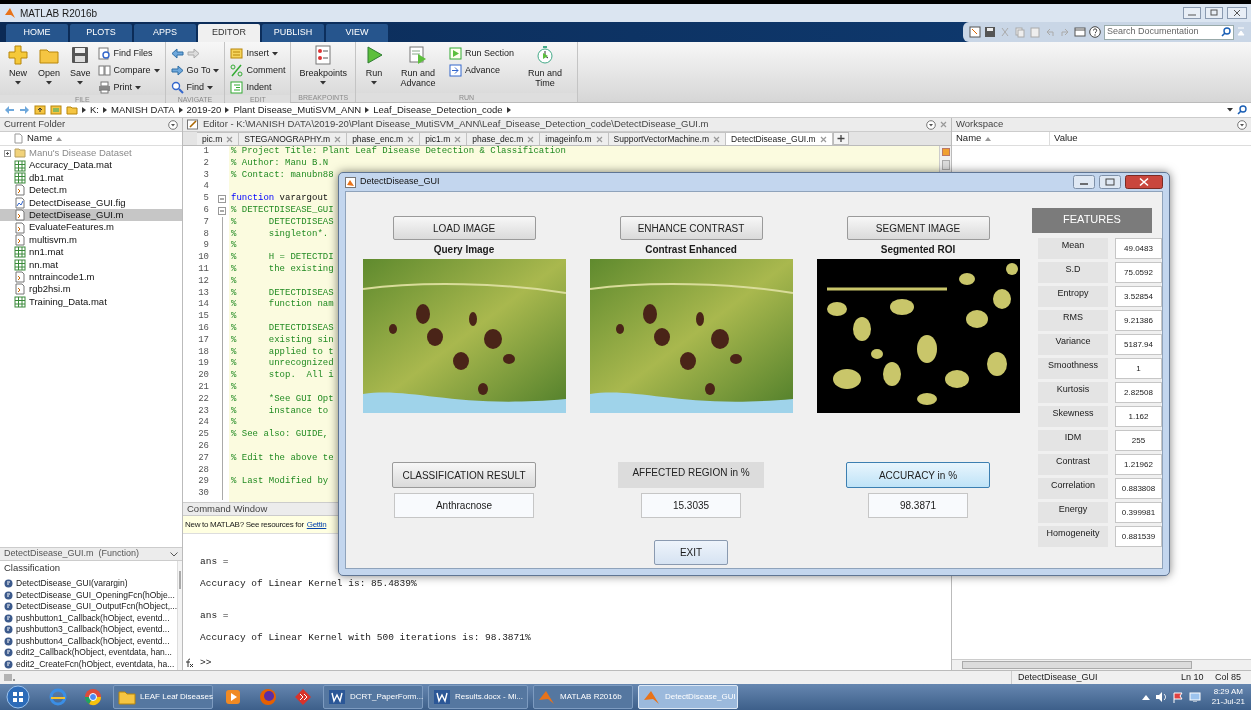 The width and height of the screenshot is (1251, 710). Describe the element at coordinates (1066, 138) in the screenshot. I see `column-header: Value` at that location.